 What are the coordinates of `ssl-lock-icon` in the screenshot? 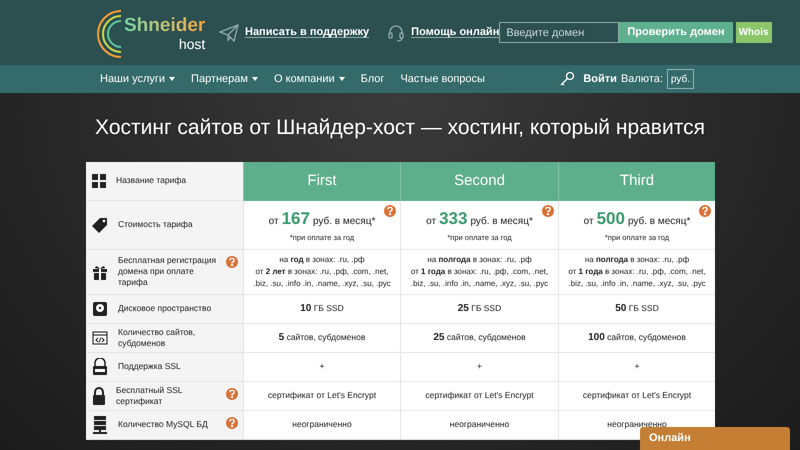 It's located at (100, 367).